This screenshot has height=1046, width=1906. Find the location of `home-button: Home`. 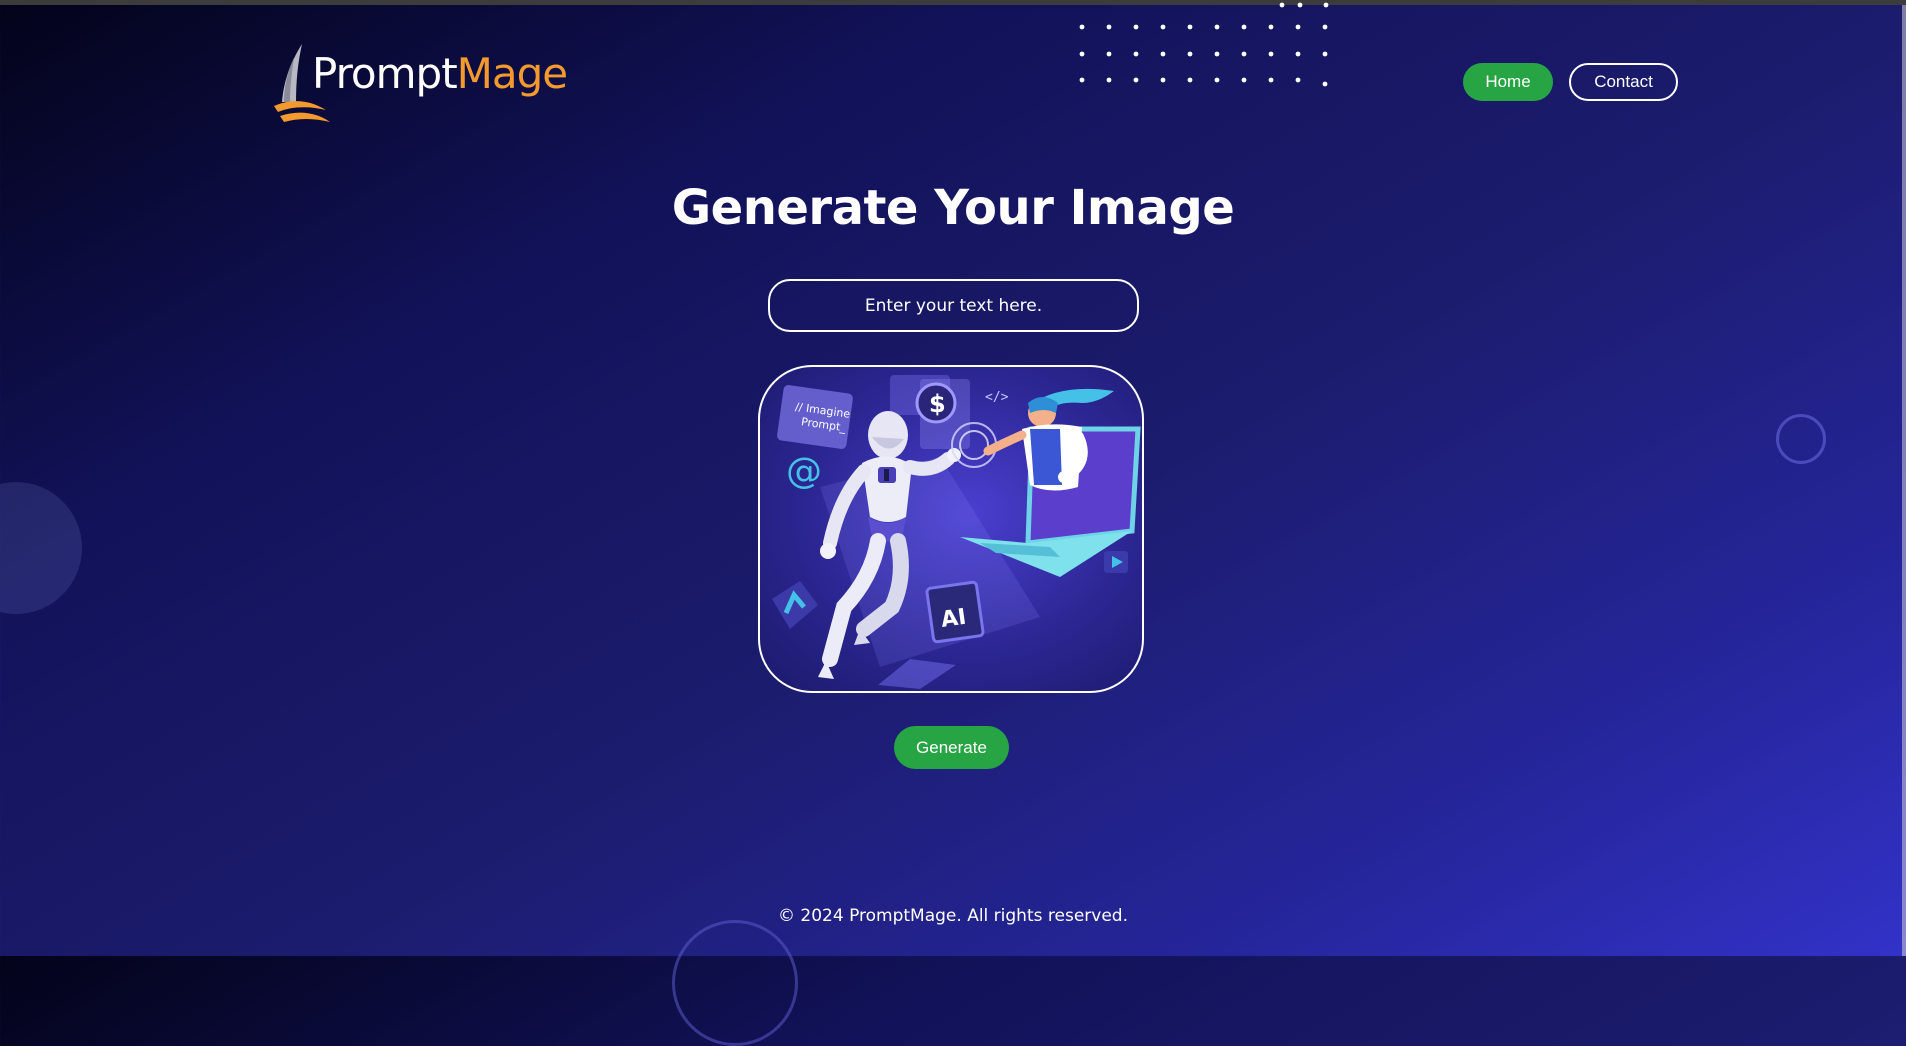

home-button: Home is located at coordinates (1508, 82).